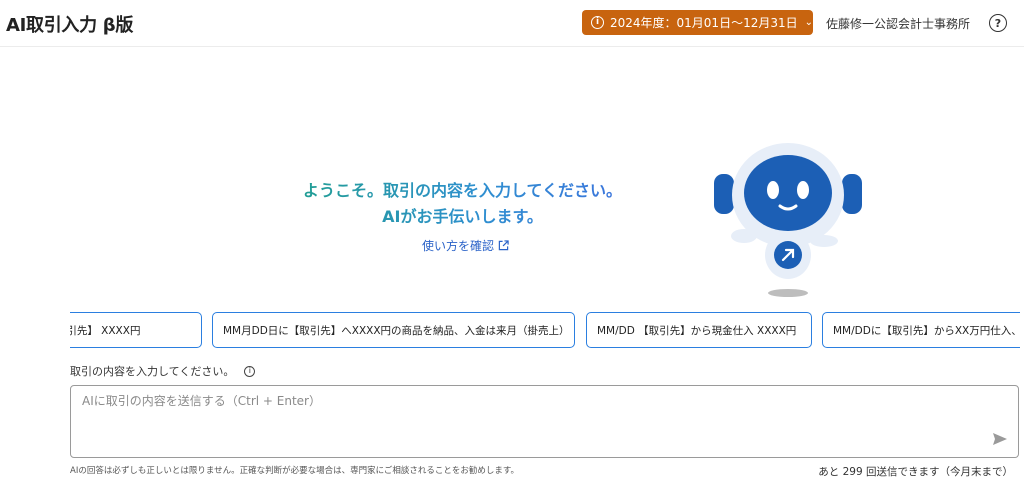  What do you see at coordinates (152, 371) in the screenshot?
I see `composer-label-text: 取引の内容を入力してください。` at bounding box center [152, 371].